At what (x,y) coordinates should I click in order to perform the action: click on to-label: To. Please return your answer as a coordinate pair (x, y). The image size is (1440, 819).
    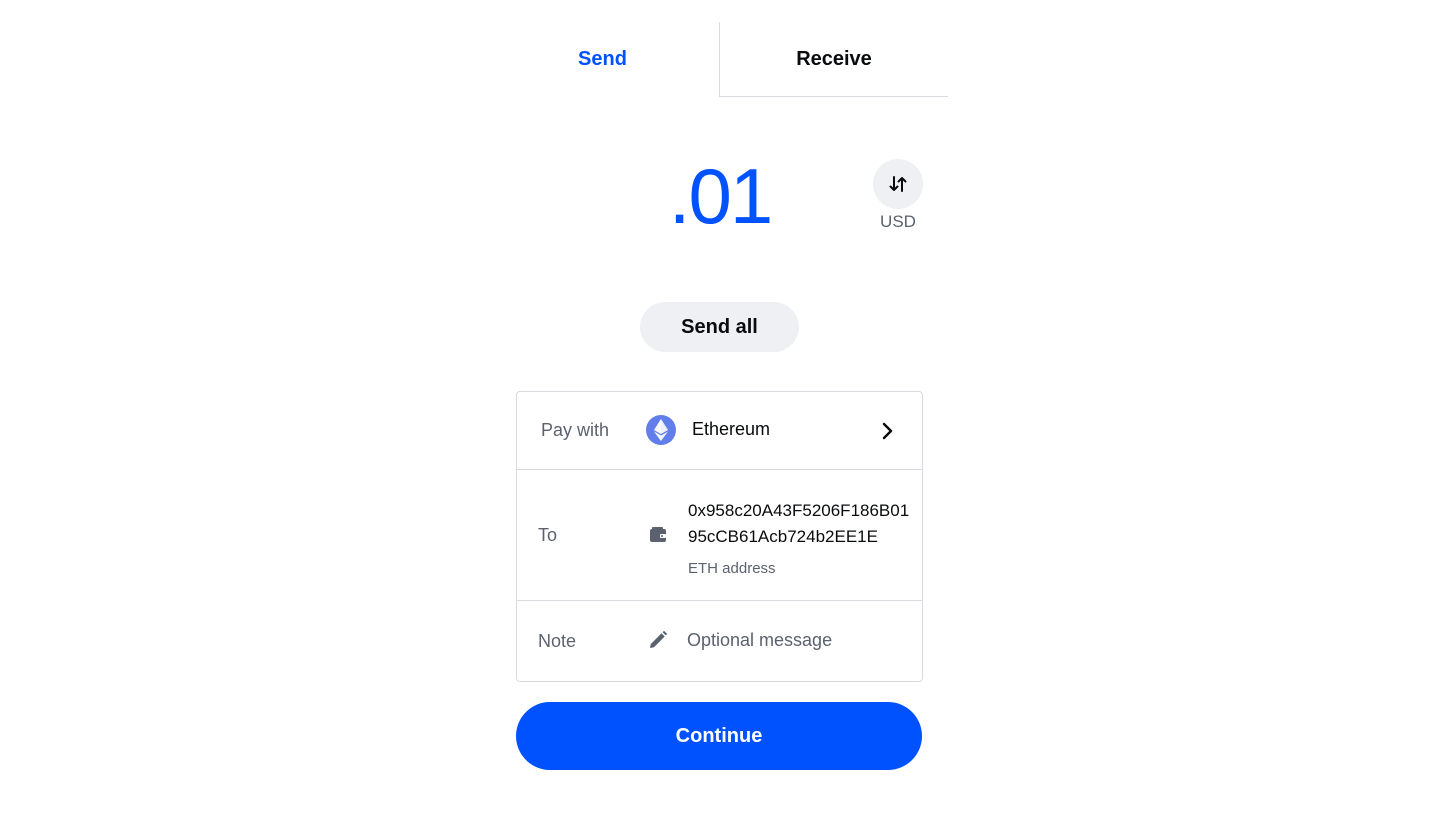
    Looking at the image, I should click on (548, 535).